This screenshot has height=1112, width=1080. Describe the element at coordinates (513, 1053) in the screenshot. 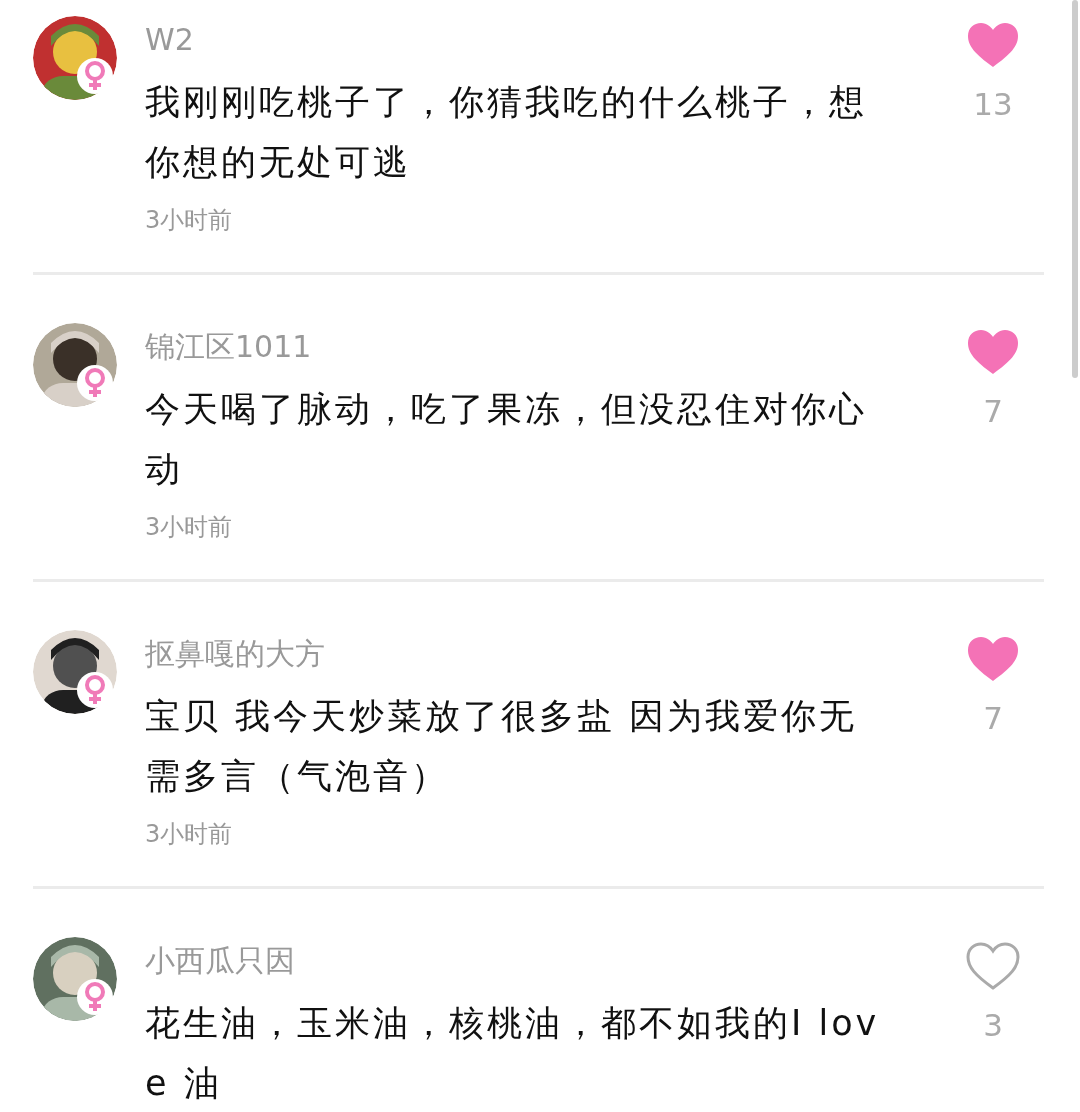

I see `comment-text: 花生油，玉米油，核桃油，都不如我的I love 油` at that location.